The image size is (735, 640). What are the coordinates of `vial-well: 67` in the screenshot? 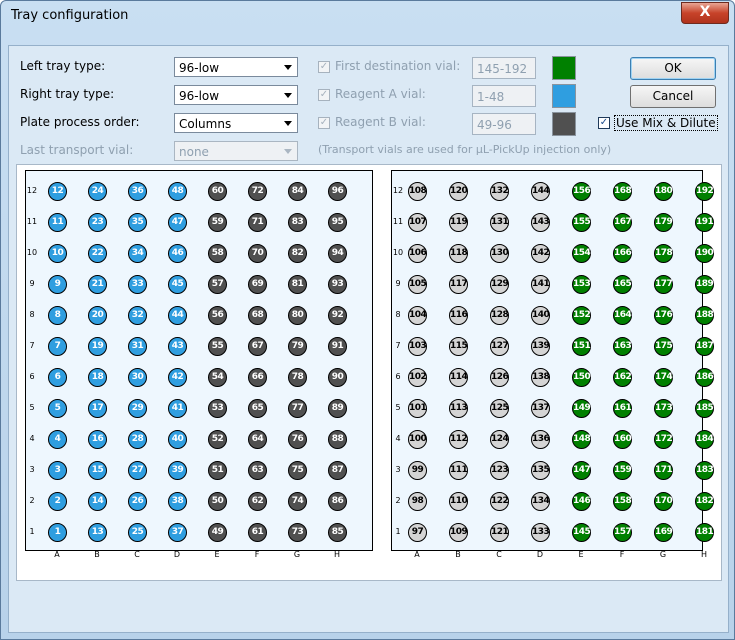 It's located at (257, 346).